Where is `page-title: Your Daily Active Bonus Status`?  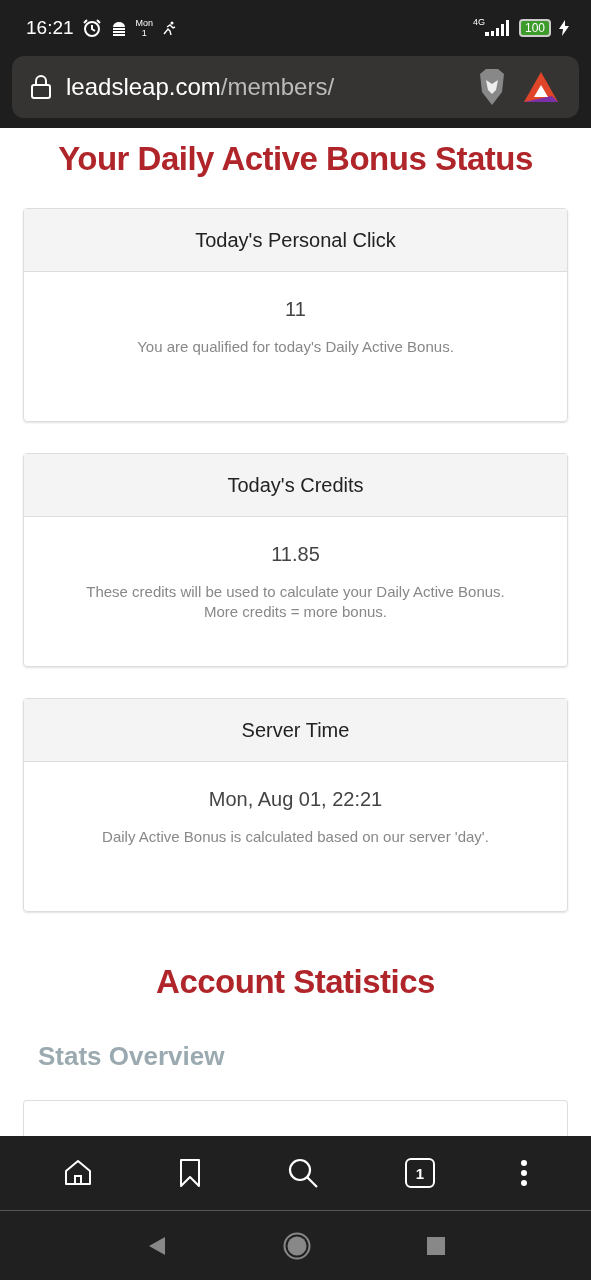
page-title: Your Daily Active Bonus Status is located at coordinates (295, 159).